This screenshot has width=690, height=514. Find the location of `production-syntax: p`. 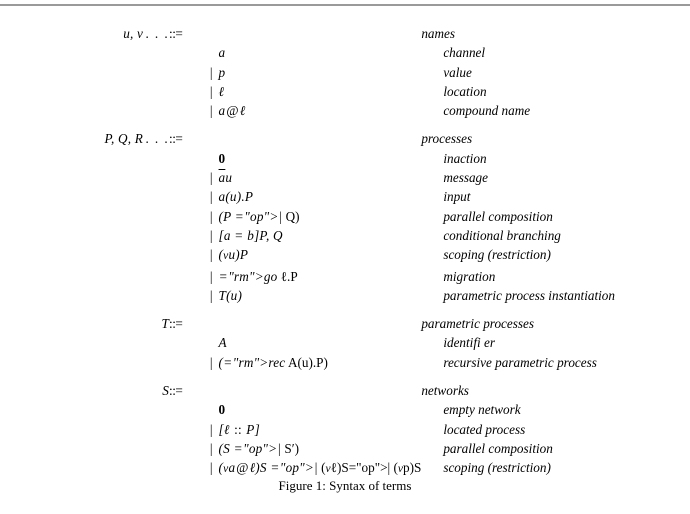

production-syntax: p is located at coordinates (222, 72).